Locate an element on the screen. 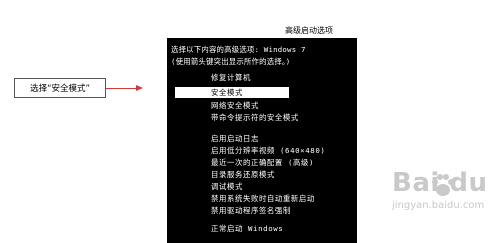  menu-item-last-known-good: 最近一次的正确配置 (高级) is located at coordinates (262, 162).